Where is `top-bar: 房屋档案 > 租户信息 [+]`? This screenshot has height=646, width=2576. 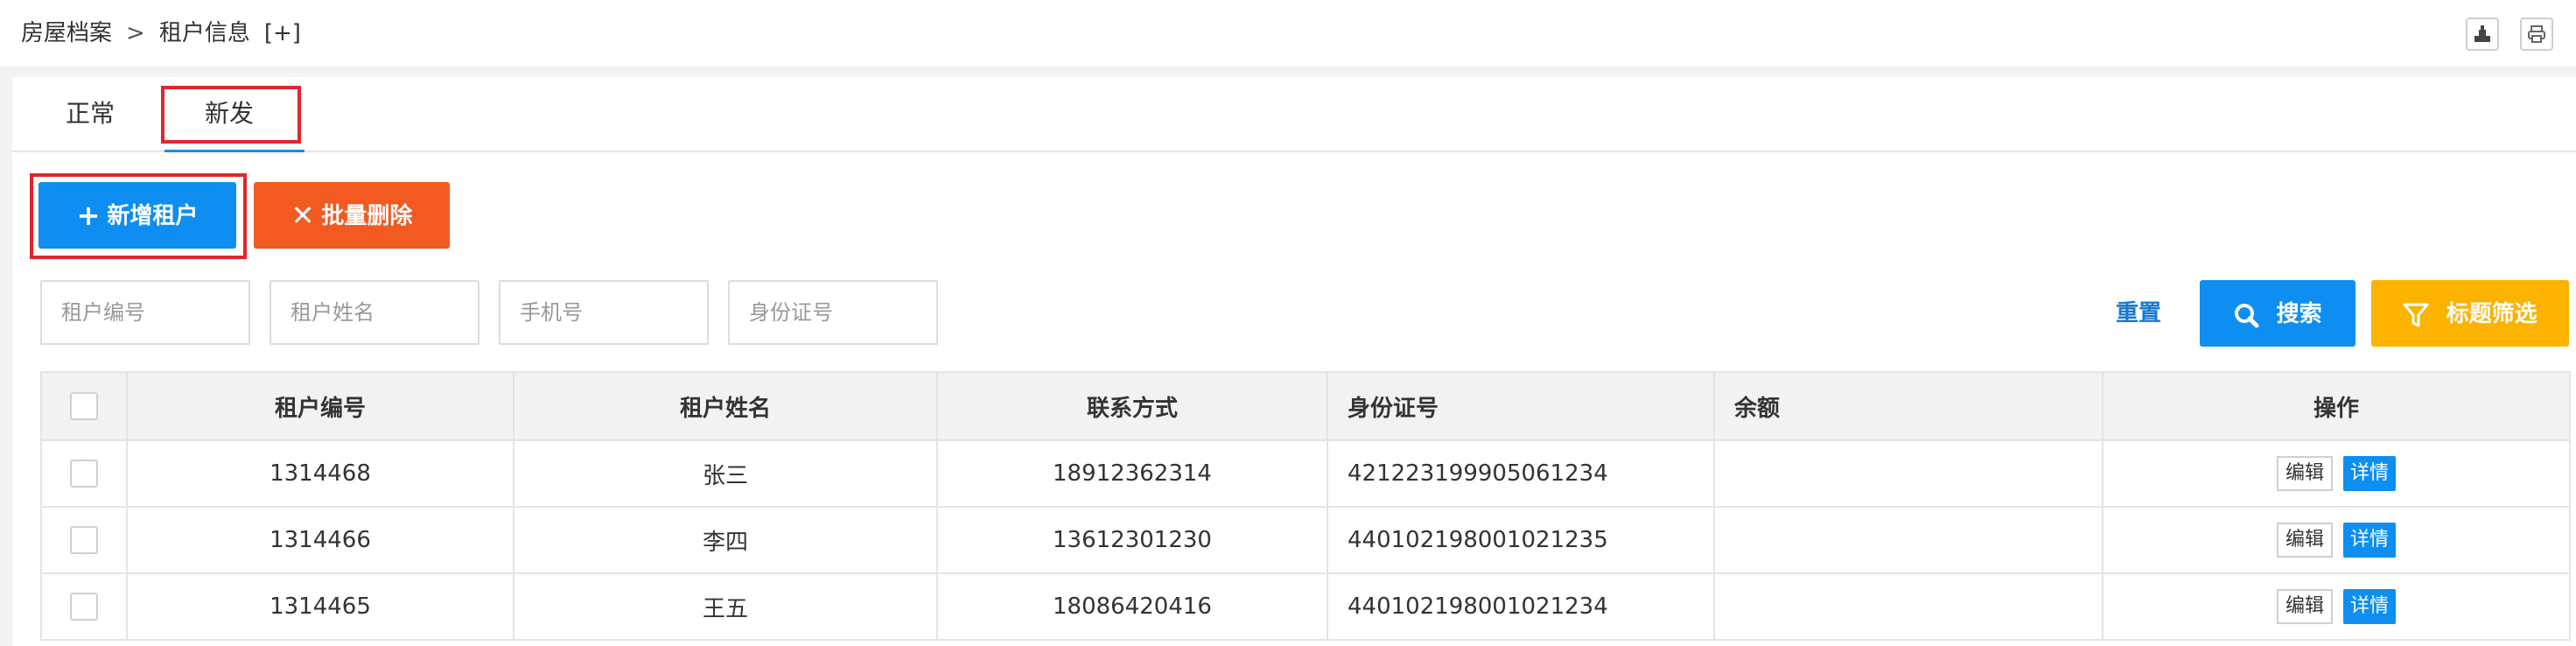 top-bar: 房屋档案 > 租户信息 [+] is located at coordinates (1288, 33).